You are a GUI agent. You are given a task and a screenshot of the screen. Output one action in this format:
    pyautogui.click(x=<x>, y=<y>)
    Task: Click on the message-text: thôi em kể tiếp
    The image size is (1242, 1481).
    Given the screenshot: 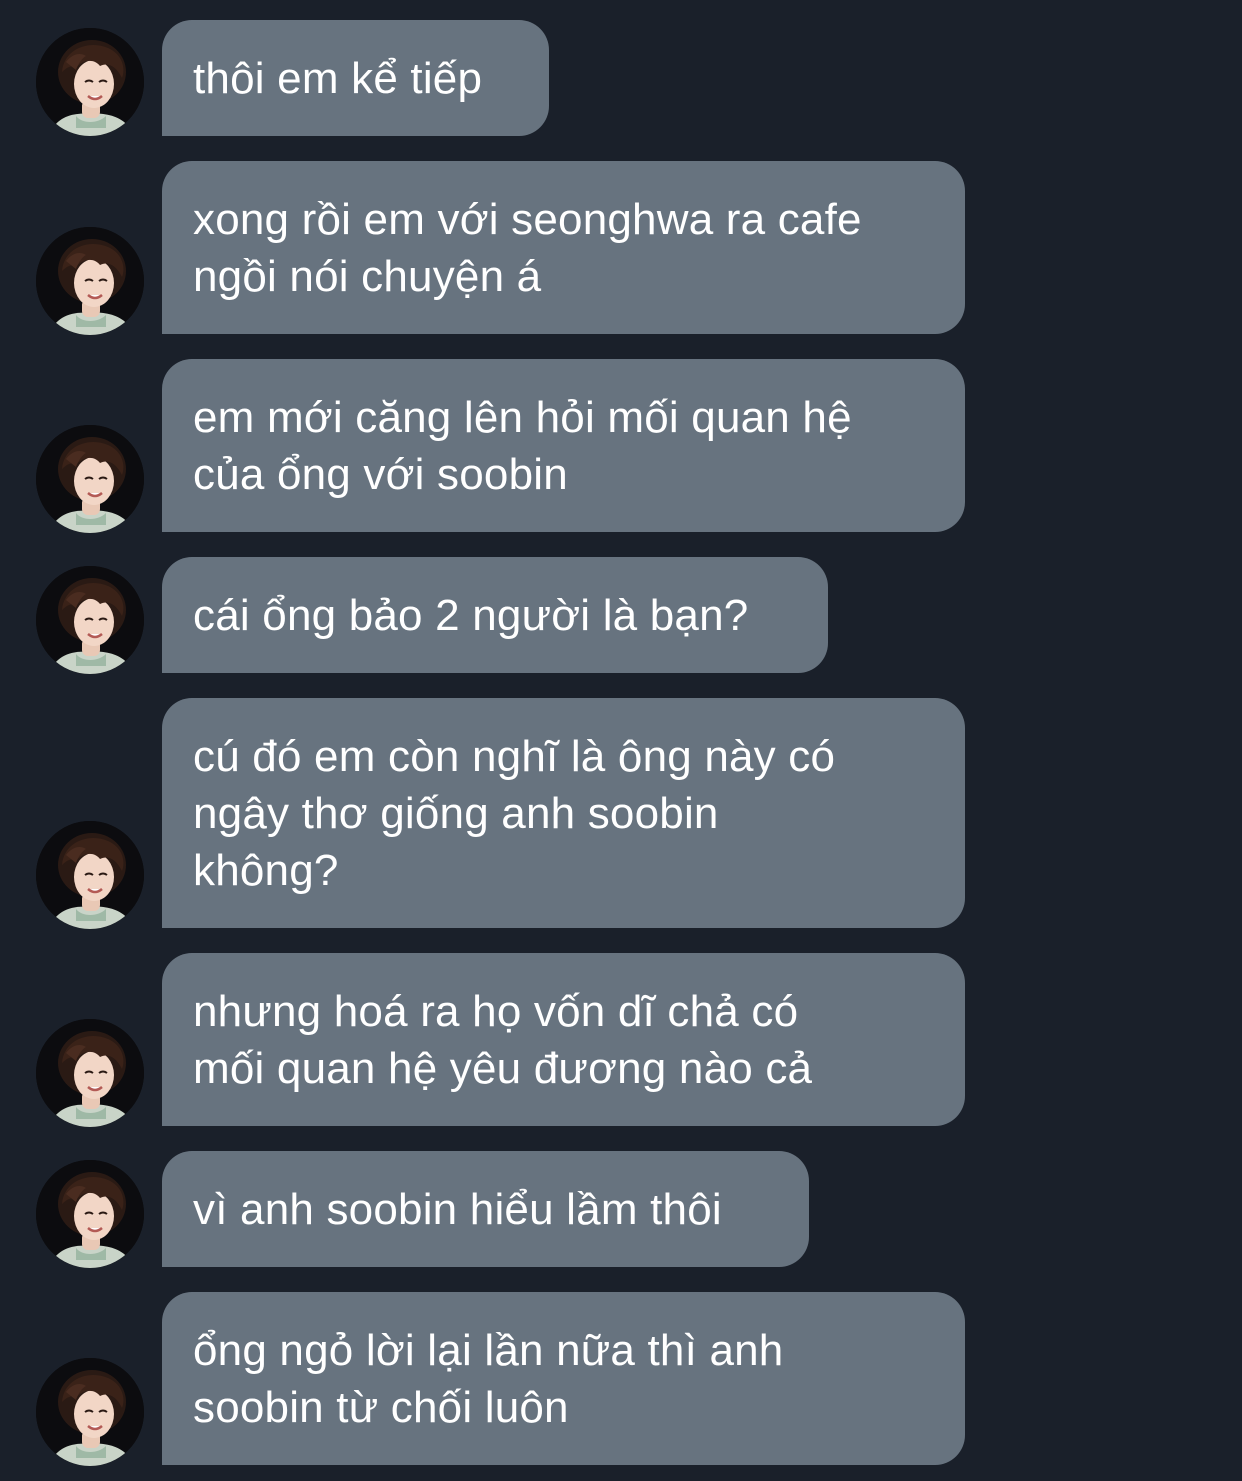 What is the action you would take?
    pyautogui.click(x=338, y=78)
    